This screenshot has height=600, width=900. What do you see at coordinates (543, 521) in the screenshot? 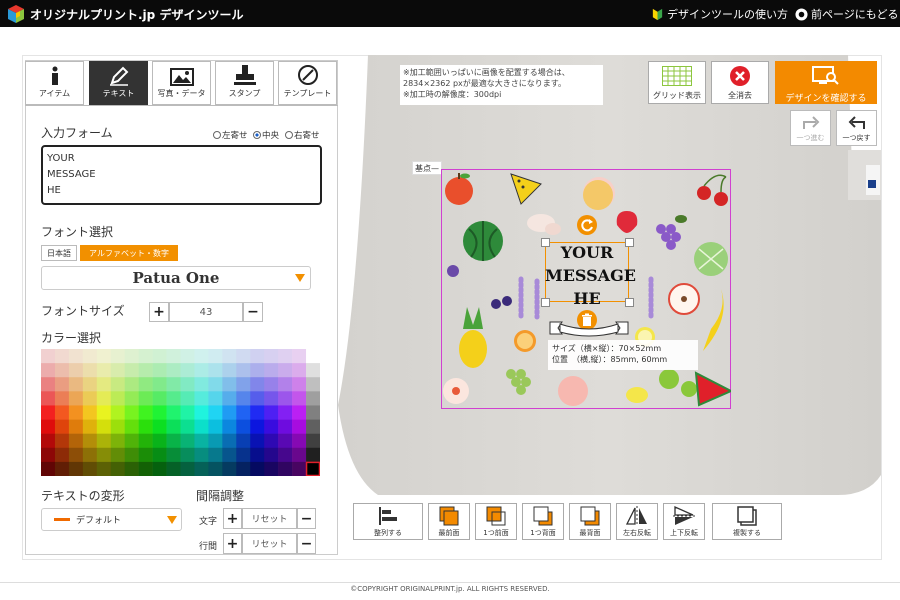
I see `send-backward-button: 1つ背面` at bounding box center [543, 521].